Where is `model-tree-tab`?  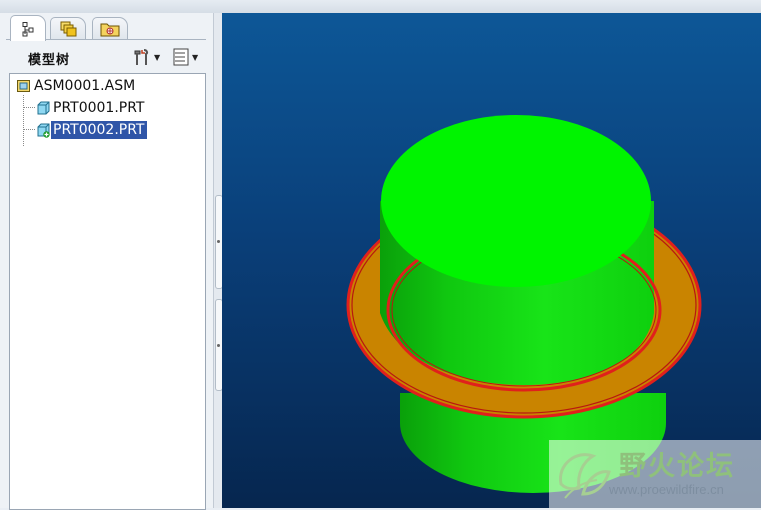 model-tree-tab is located at coordinates (28, 28).